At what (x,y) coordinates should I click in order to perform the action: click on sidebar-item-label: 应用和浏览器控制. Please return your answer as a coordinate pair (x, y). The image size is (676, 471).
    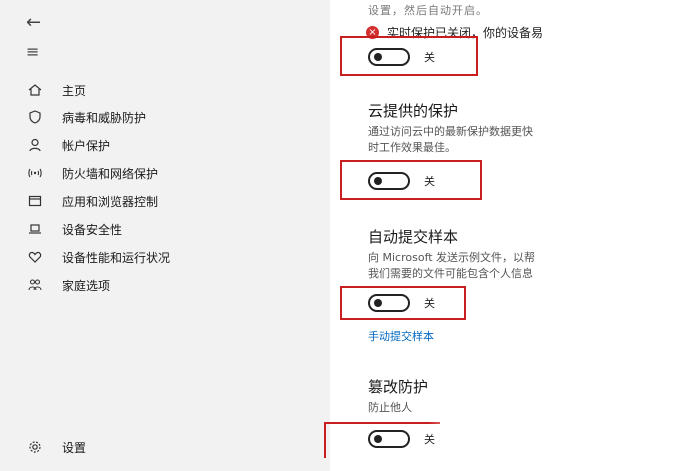
    Looking at the image, I should click on (110, 201).